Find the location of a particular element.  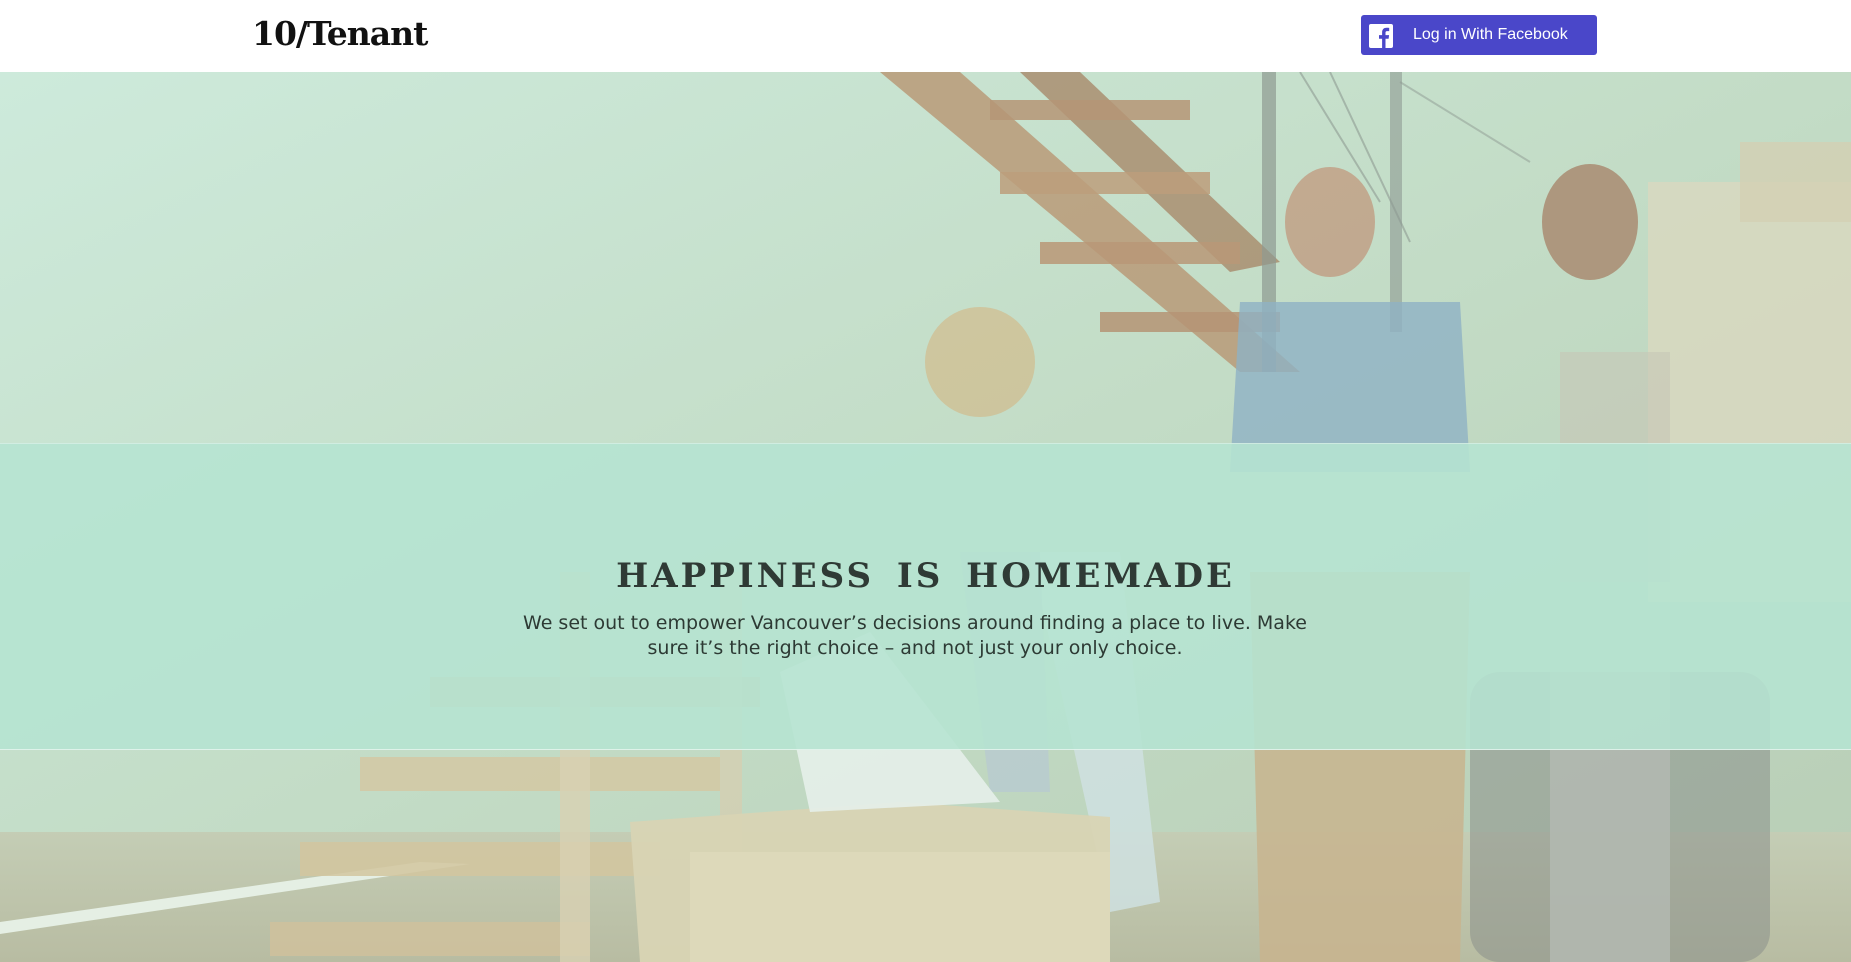

site-logo: 10/Tenant is located at coordinates (340, 34).